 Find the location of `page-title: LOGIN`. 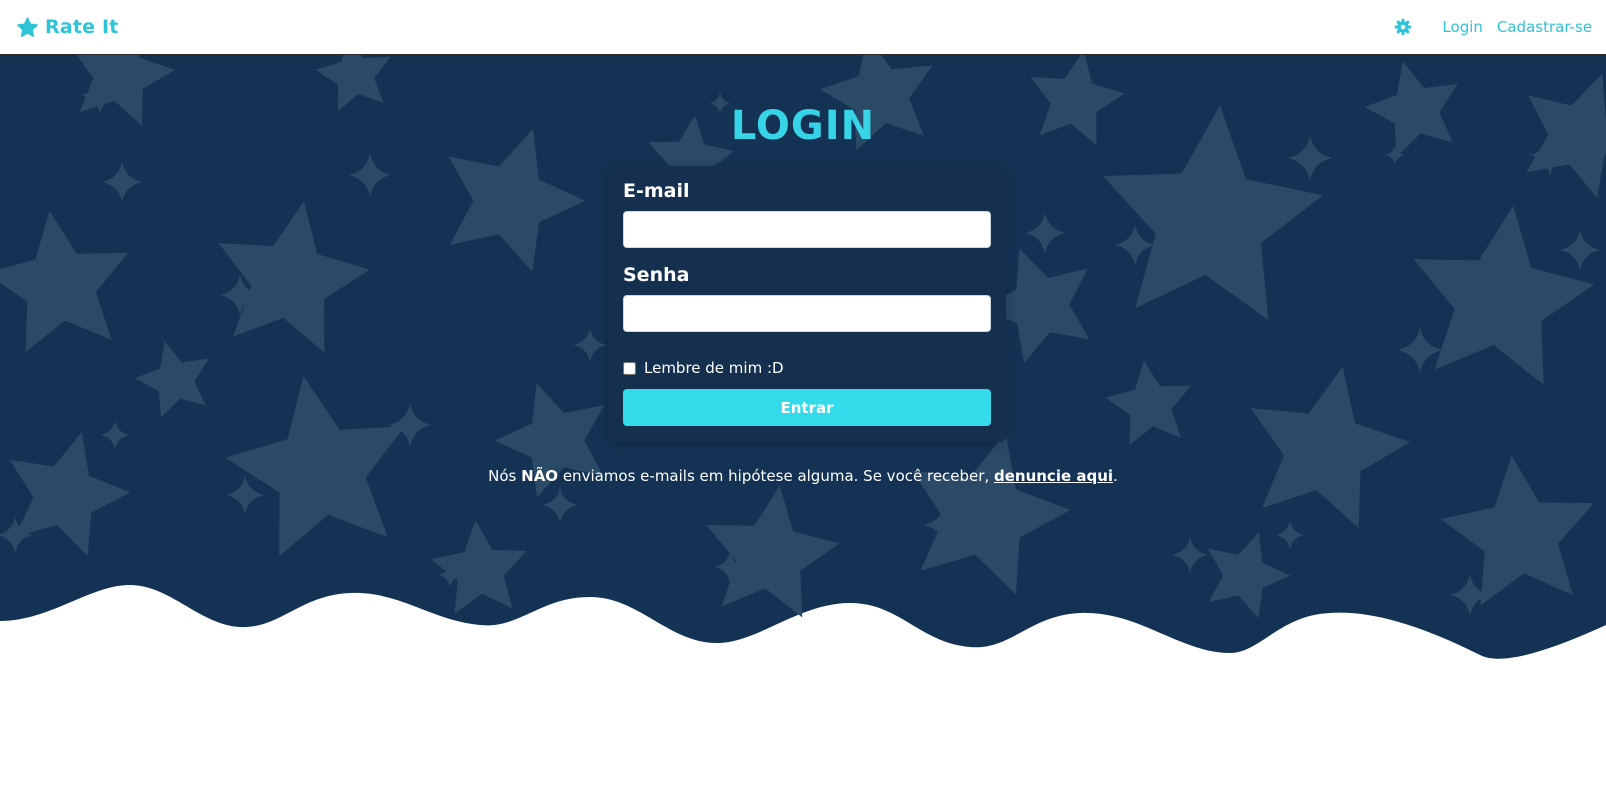

page-title: LOGIN is located at coordinates (803, 126).